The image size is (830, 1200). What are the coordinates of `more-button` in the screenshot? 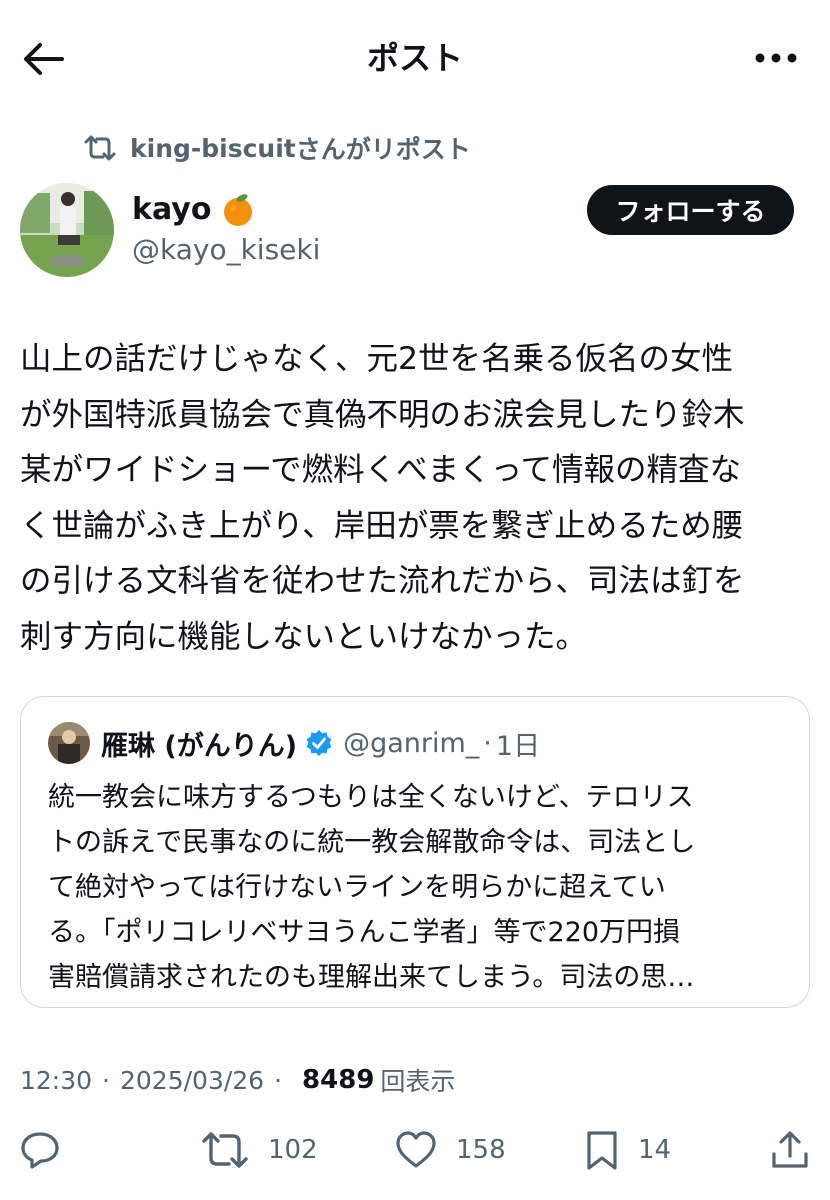 It's located at (776, 58).